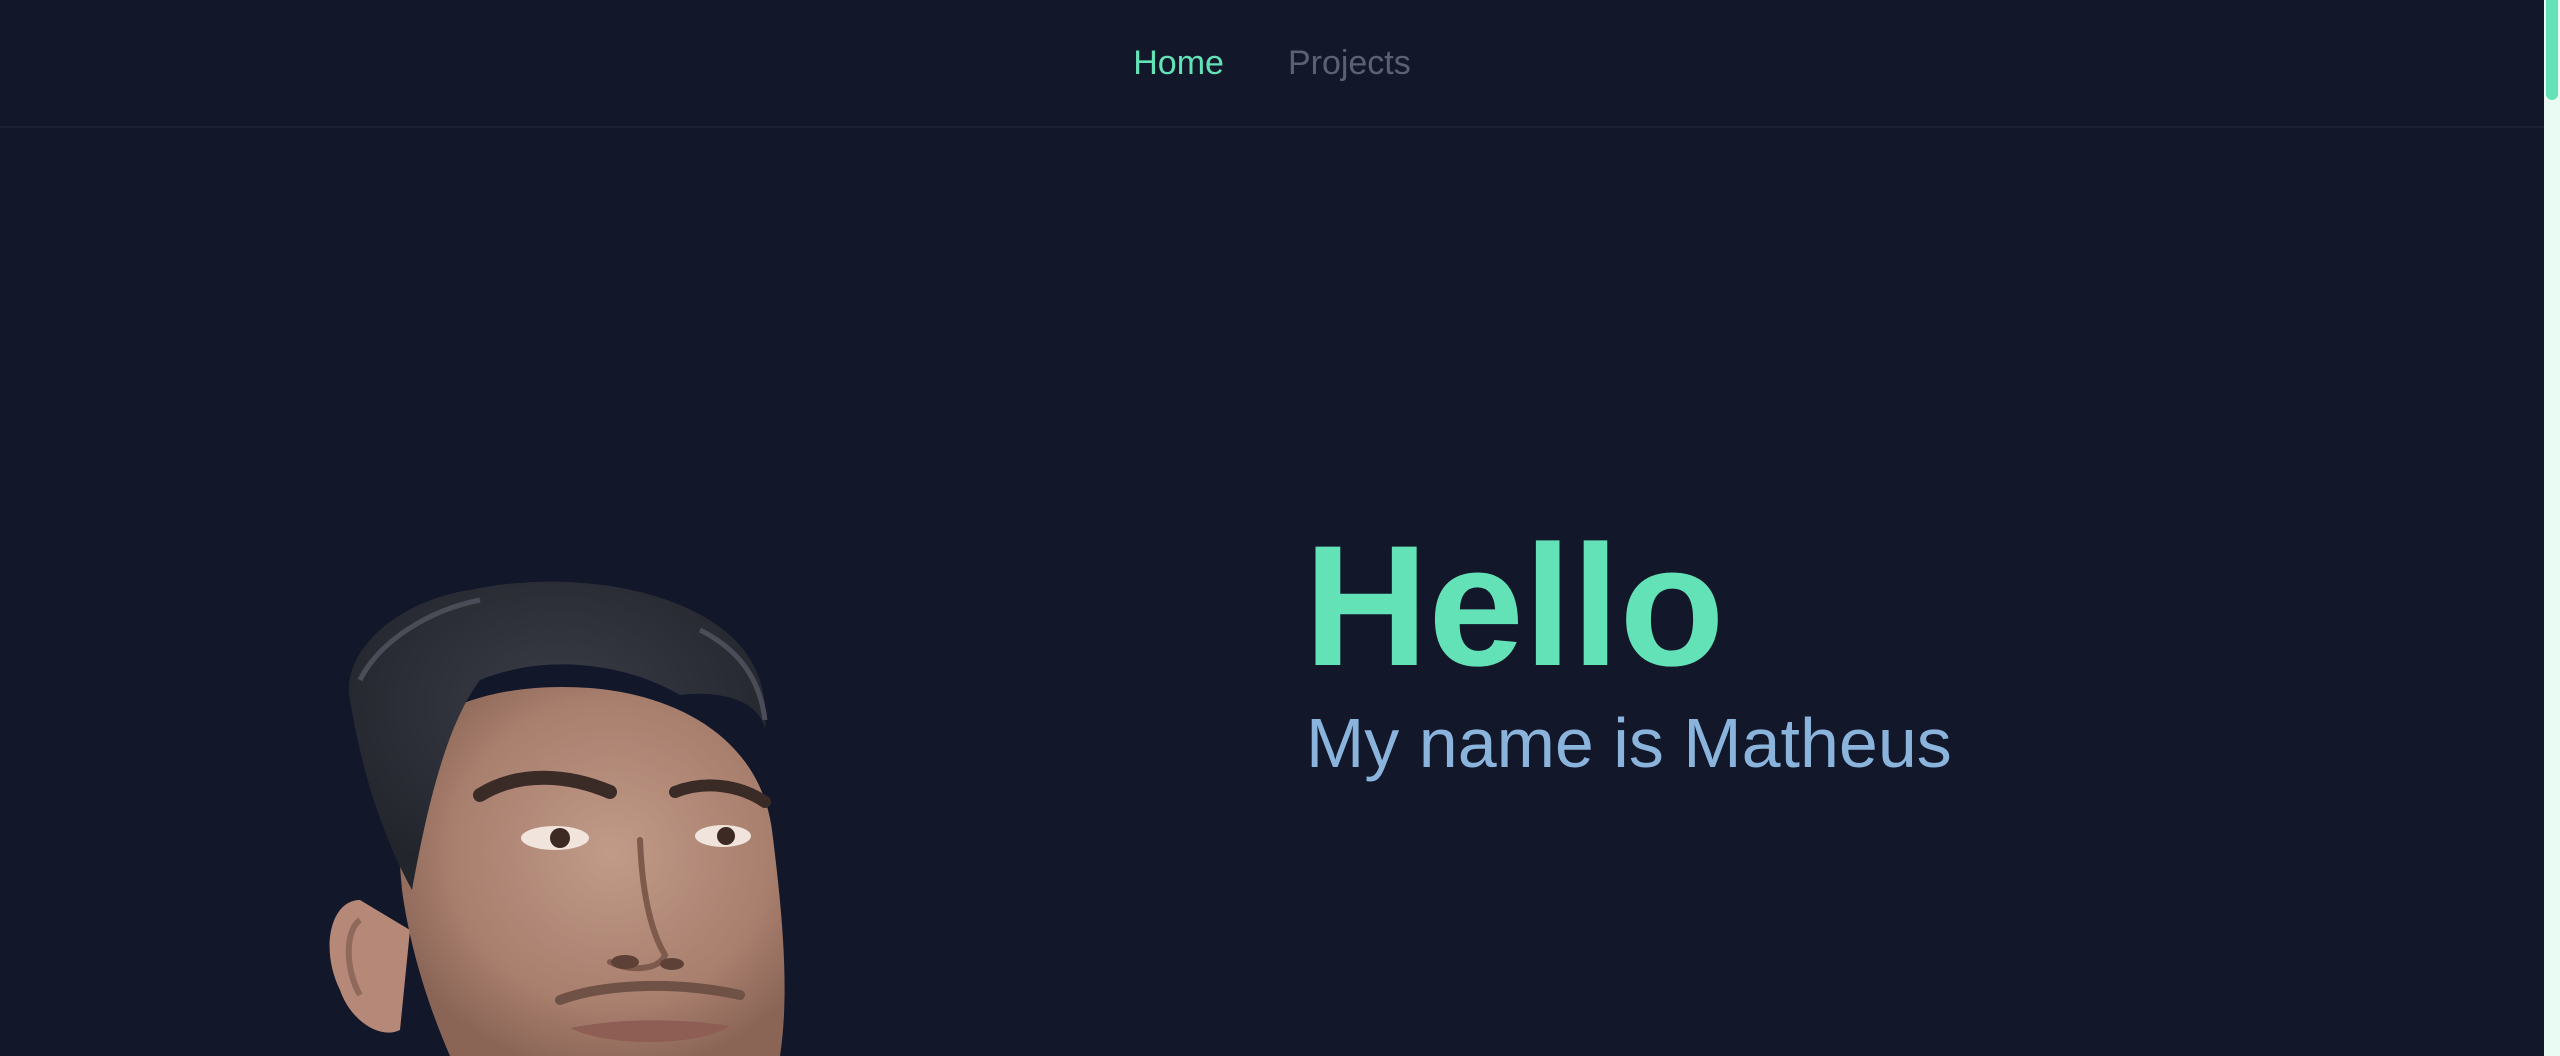 This screenshot has width=2560, height=1056. Describe the element at coordinates (1349, 63) in the screenshot. I see `nav-link-projects: Projects` at that location.